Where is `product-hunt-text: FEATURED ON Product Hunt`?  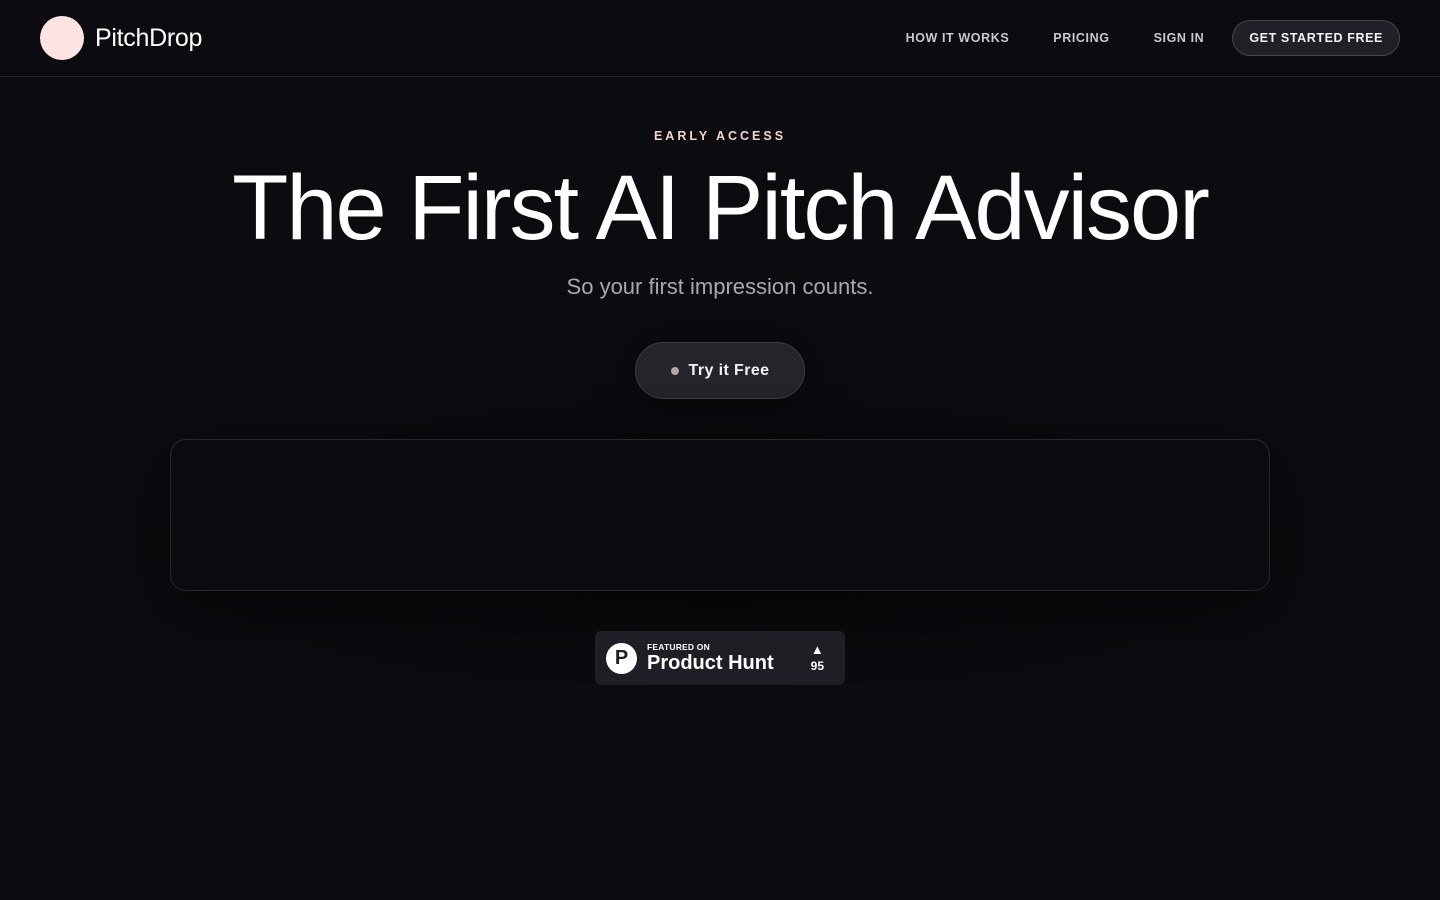 product-hunt-text: FEATURED ON Product Hunt is located at coordinates (710, 658).